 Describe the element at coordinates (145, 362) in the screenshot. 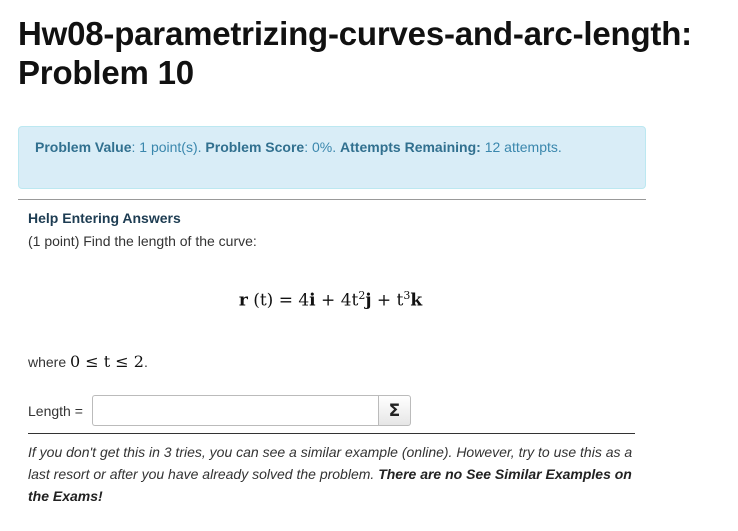

I see `where-suffix: .` at that location.